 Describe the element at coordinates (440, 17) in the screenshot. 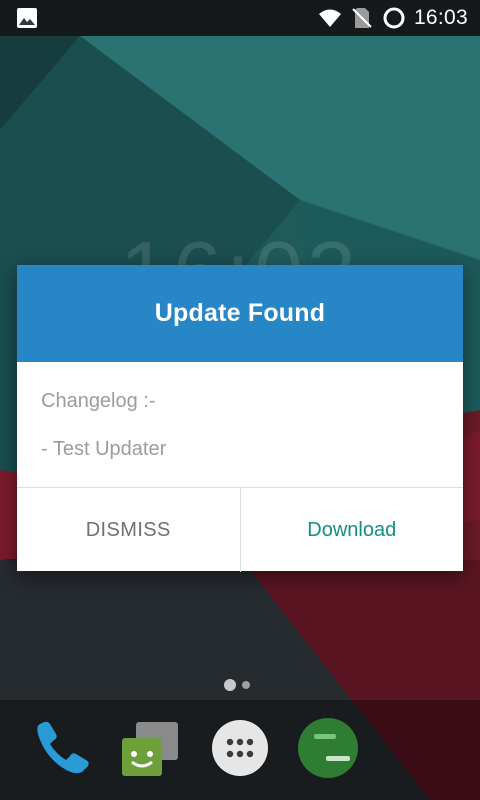

I see `status-time: 16:03` at that location.